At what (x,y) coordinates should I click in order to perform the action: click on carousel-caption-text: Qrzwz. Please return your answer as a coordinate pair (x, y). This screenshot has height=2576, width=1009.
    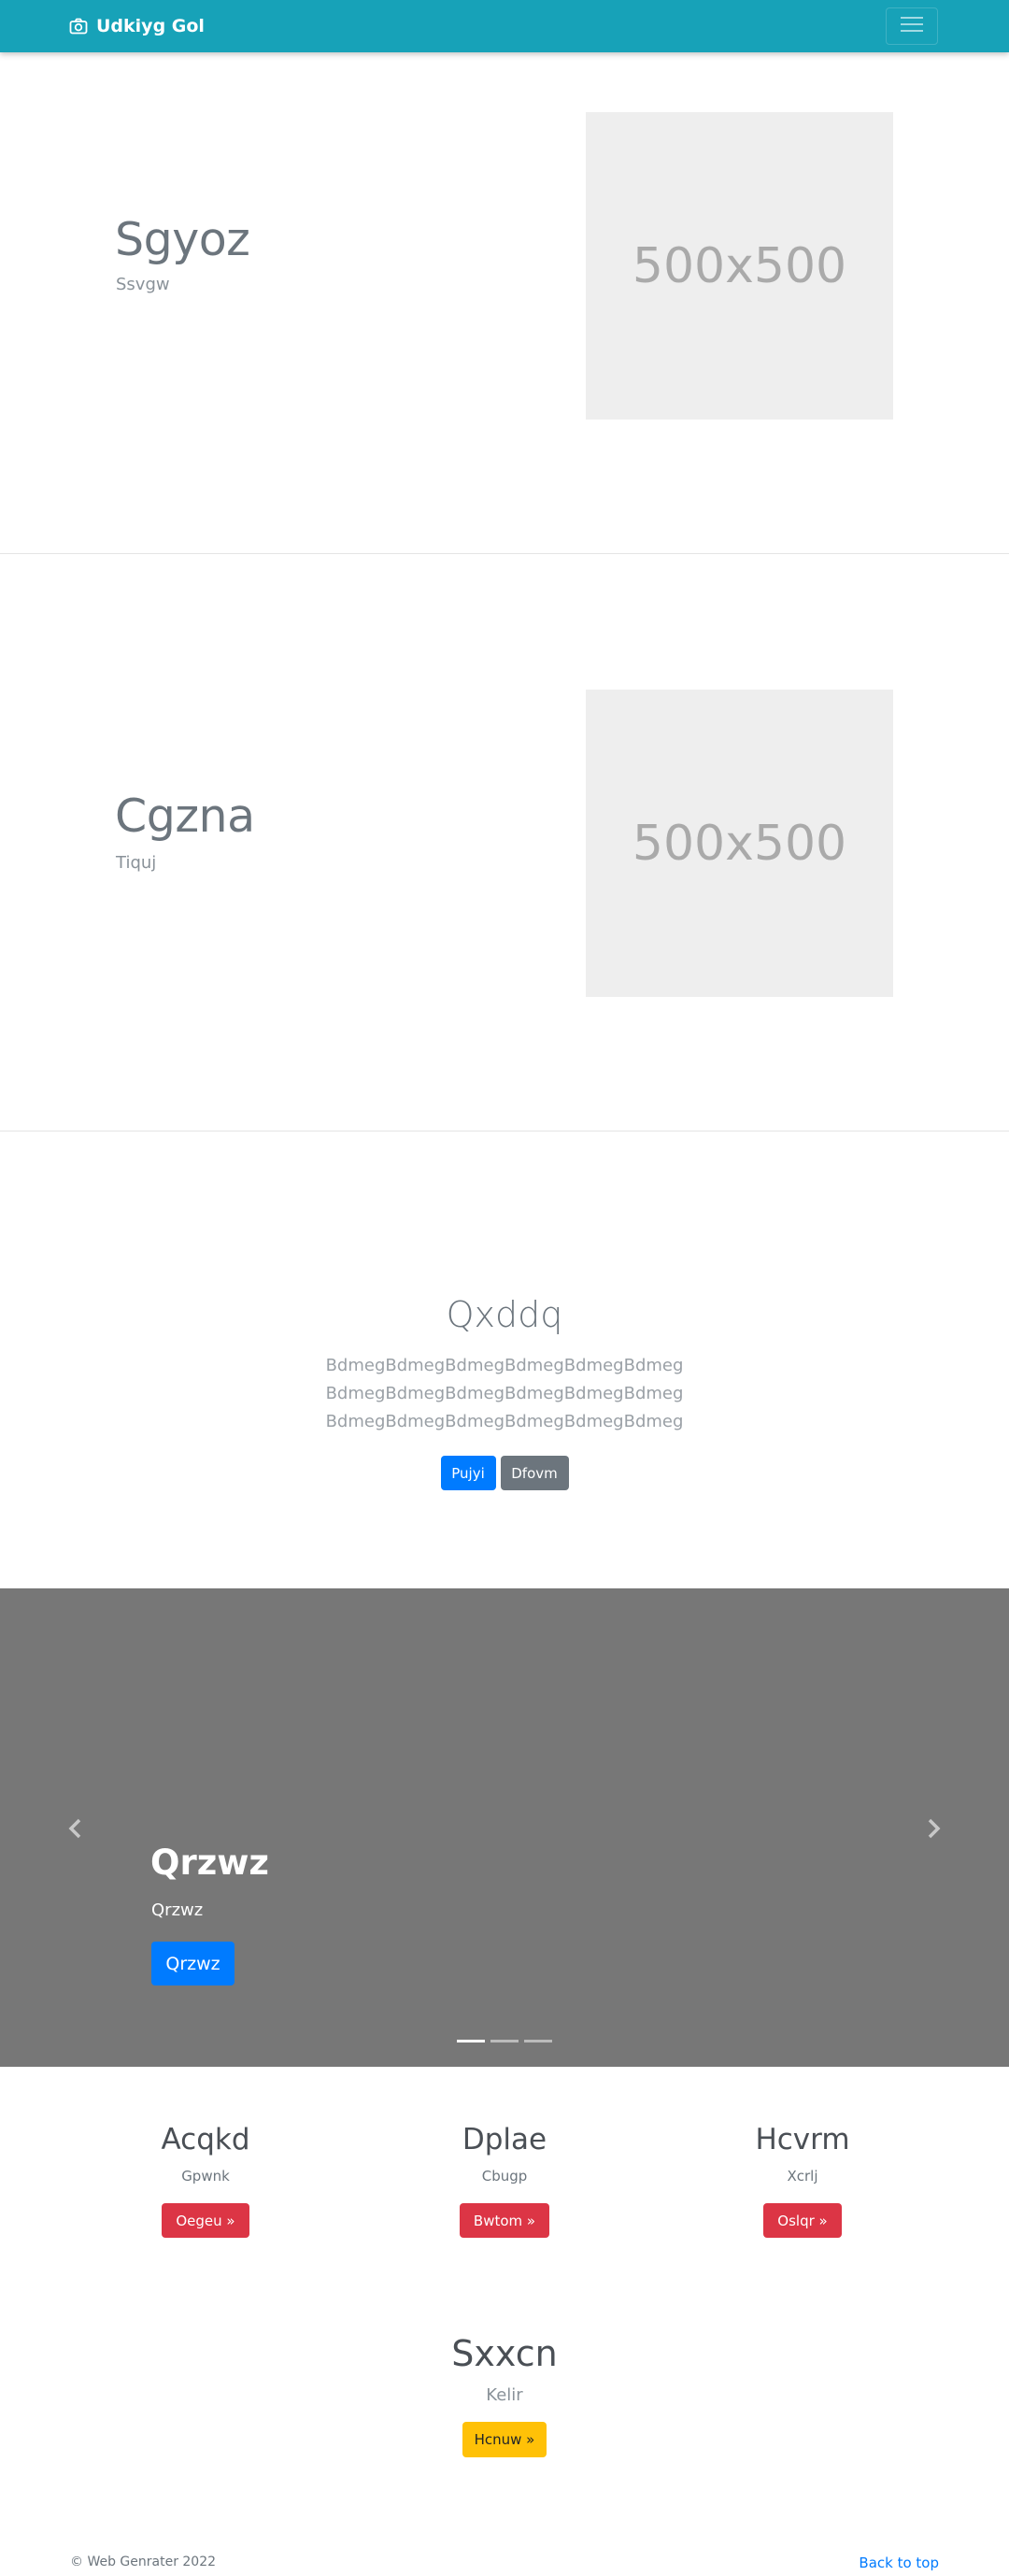
    Looking at the image, I should click on (177, 1910).